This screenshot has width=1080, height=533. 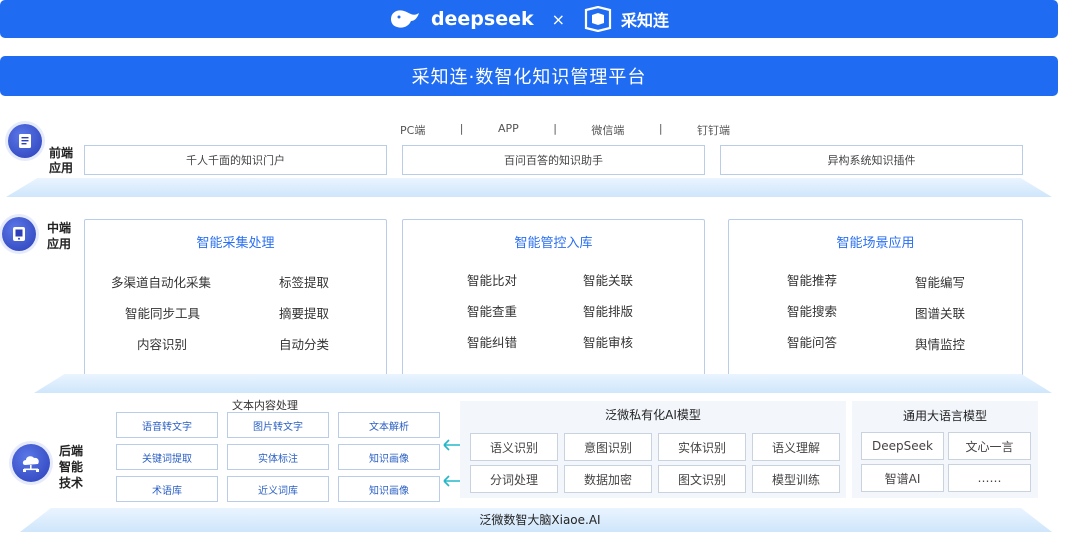 What do you see at coordinates (514, 479) in the screenshot?
I see `model-box: 分词处理` at bounding box center [514, 479].